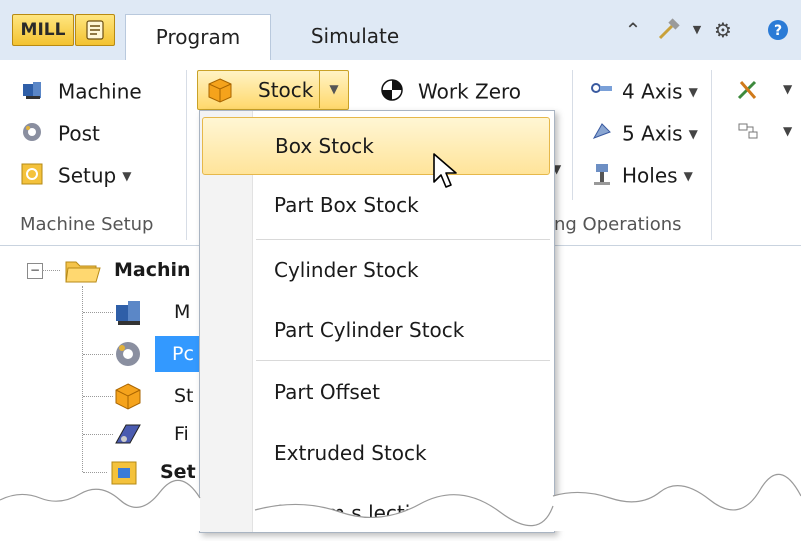 The image size is (801, 541). What do you see at coordinates (355, 37) in the screenshot?
I see `tab-simulate: Simulate` at bounding box center [355, 37].